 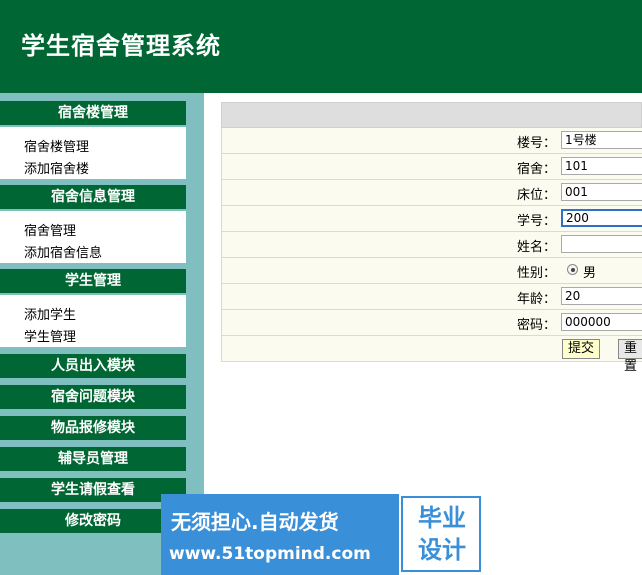 What do you see at coordinates (536, 299) in the screenshot?
I see `age-label: 年龄：` at bounding box center [536, 299].